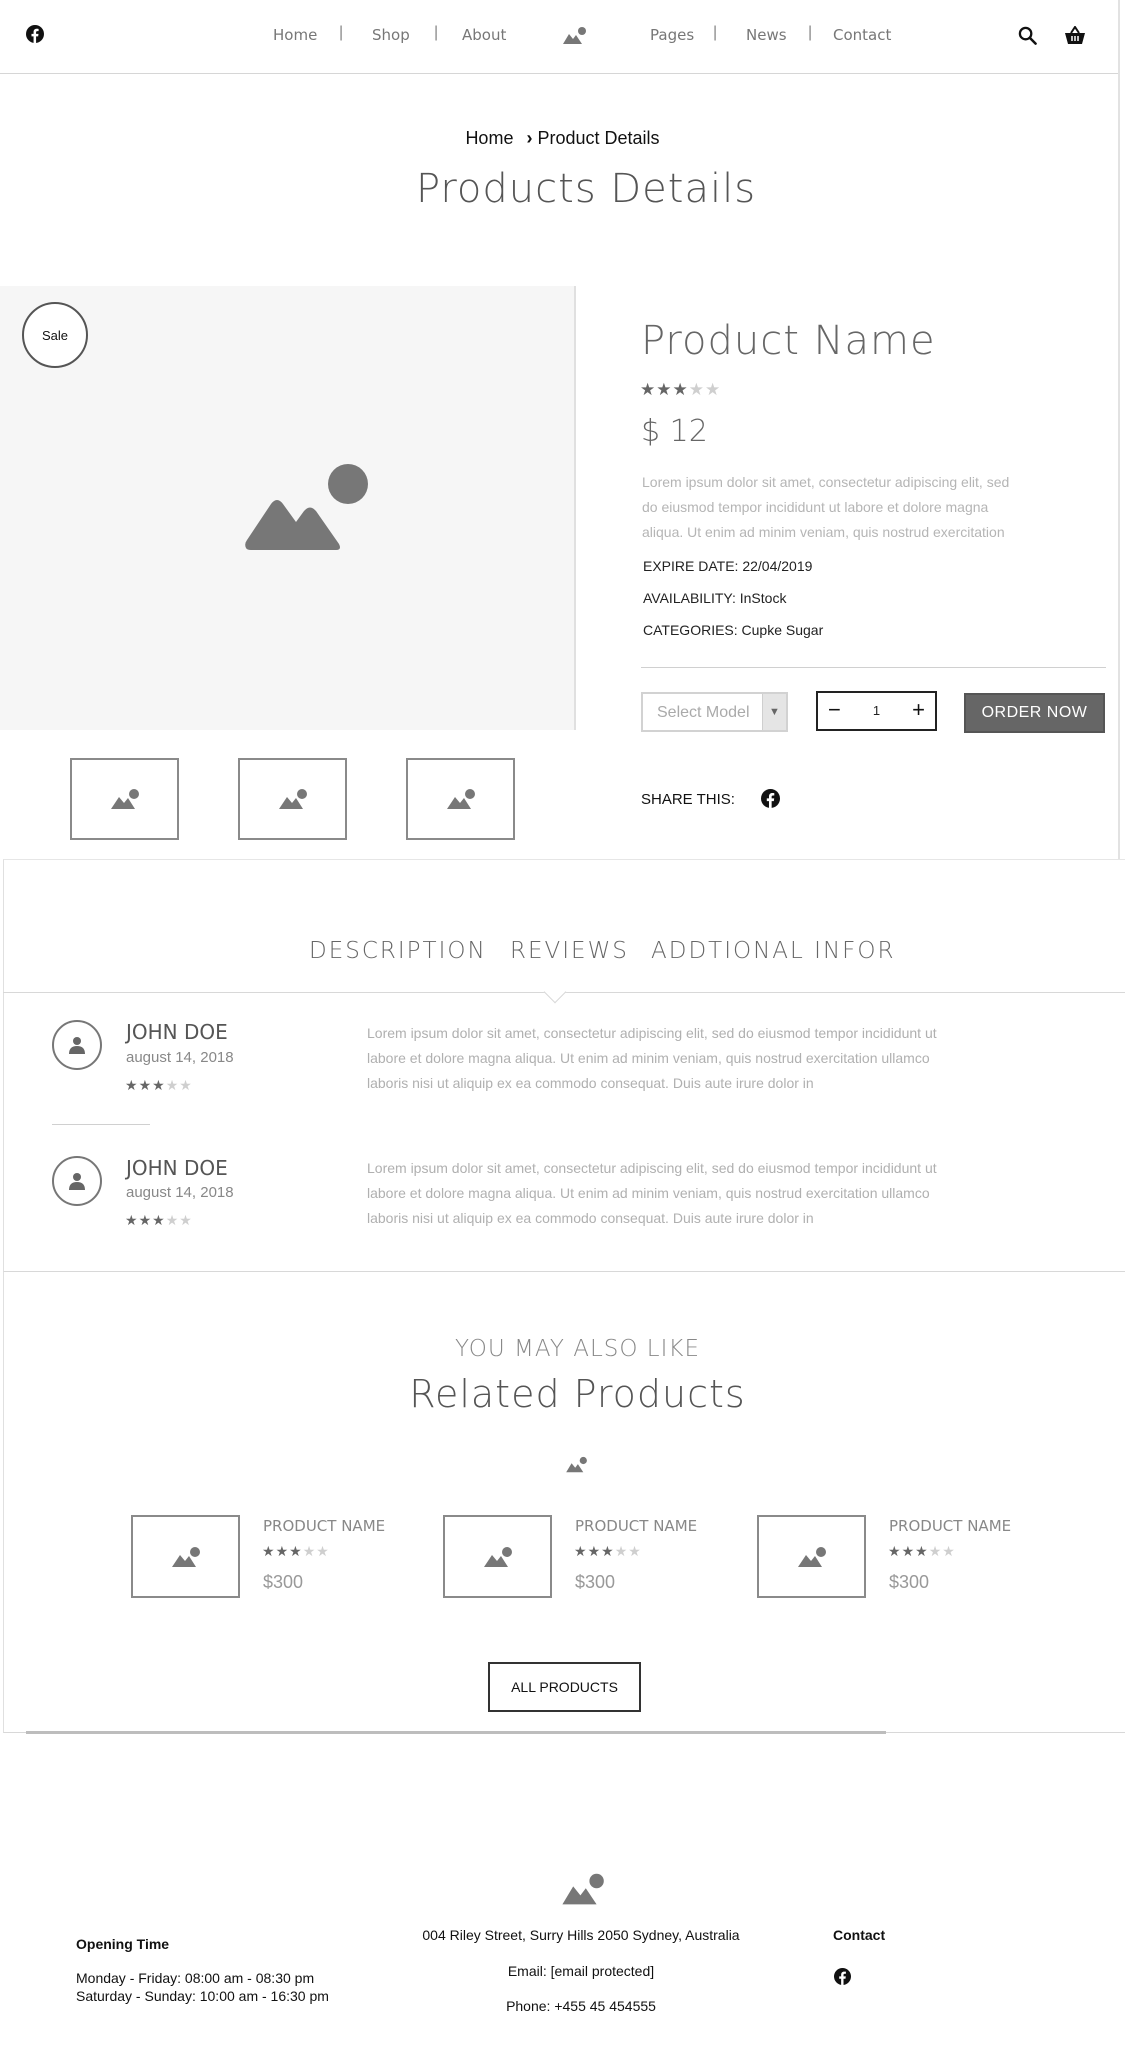 This screenshot has height=2070, width=1125. What do you see at coordinates (398, 951) in the screenshot?
I see `tab-description: DESCRIPTION` at bounding box center [398, 951].